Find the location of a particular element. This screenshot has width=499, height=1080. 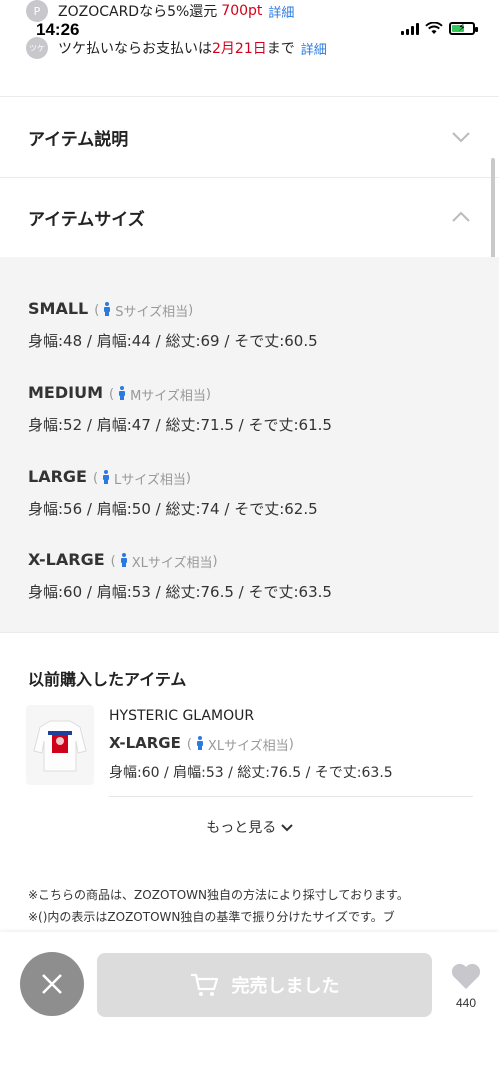

sold-out-button: 完売しました is located at coordinates (264, 985).